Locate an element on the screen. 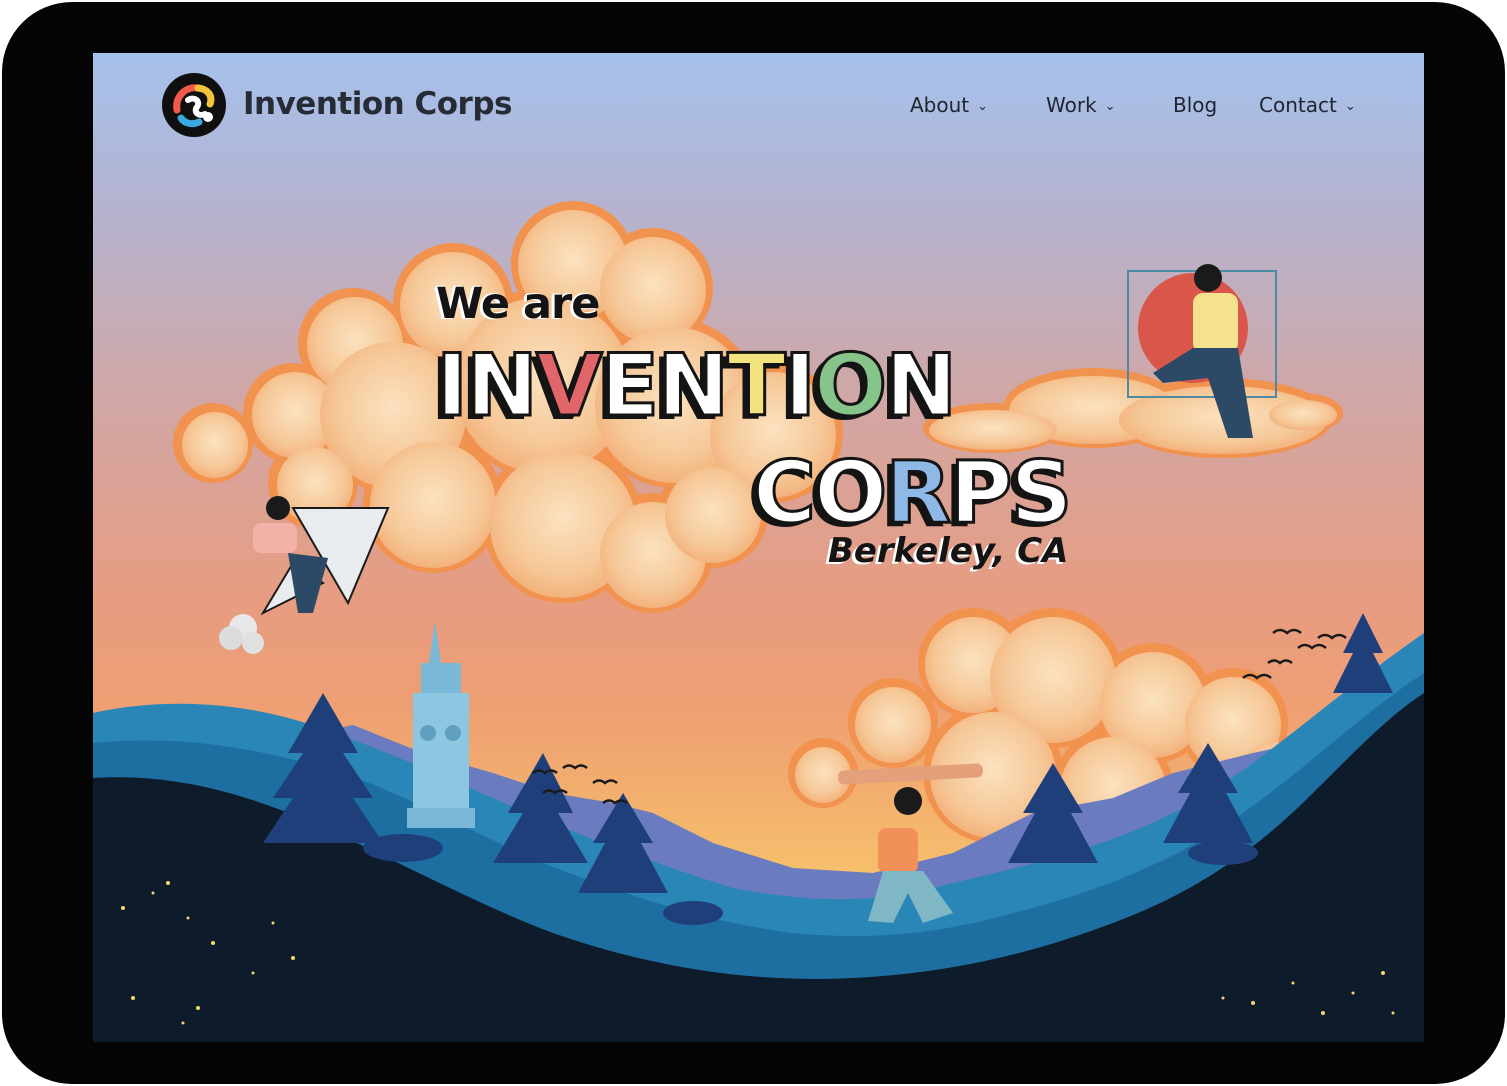 The image size is (1507, 1086). hero-title-part: IN is located at coordinates (487, 386).